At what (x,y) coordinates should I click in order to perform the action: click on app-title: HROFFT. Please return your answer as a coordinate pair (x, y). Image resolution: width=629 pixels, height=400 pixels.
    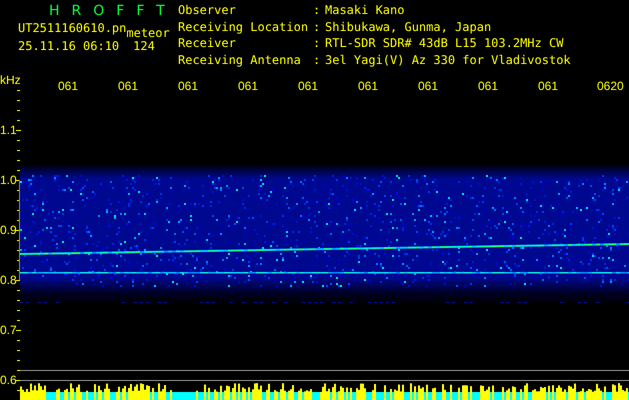
    Looking at the image, I should click on (113, 11).